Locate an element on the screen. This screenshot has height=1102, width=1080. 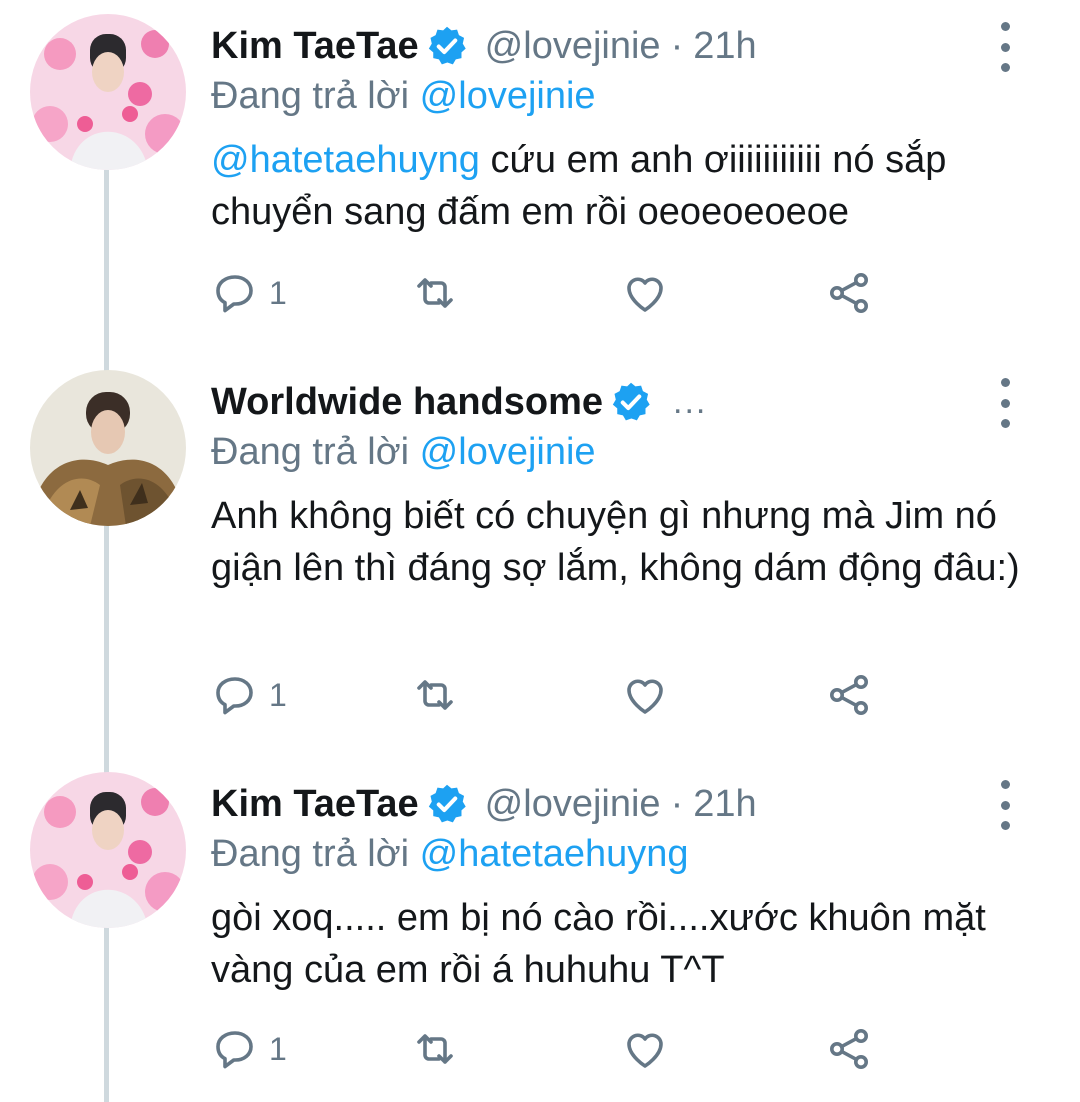
replying-to: Đang trả lời @hatetaehuyng is located at coordinates (450, 854).